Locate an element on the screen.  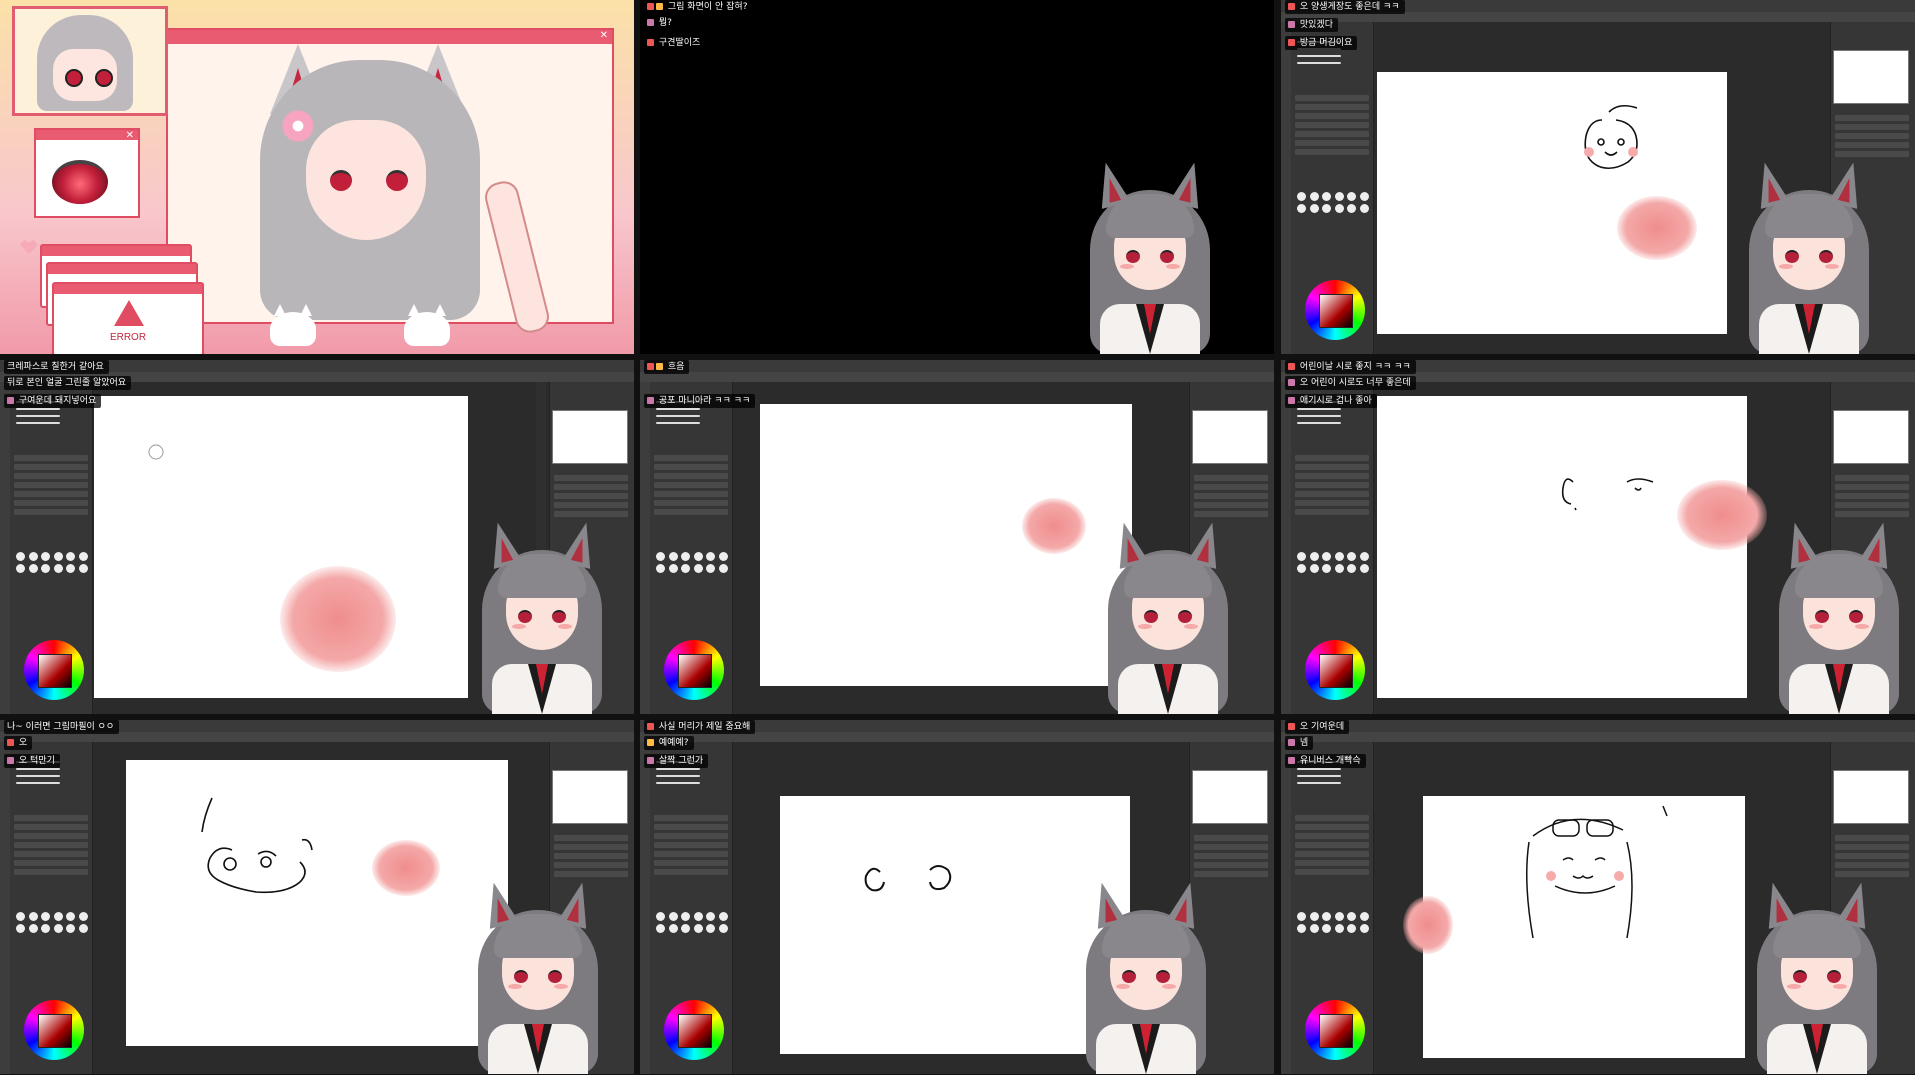
sketch-lines is located at coordinates (257, 845).